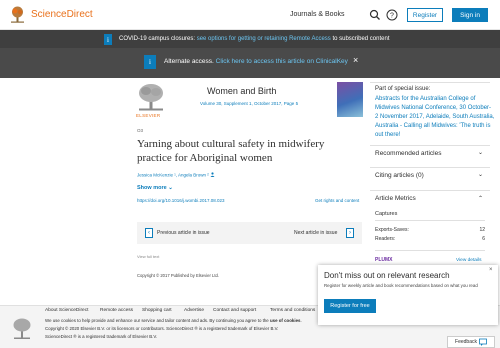 The width and height of the screenshot is (500, 348). I want to click on brand-name: ScienceDirect, so click(62, 14).